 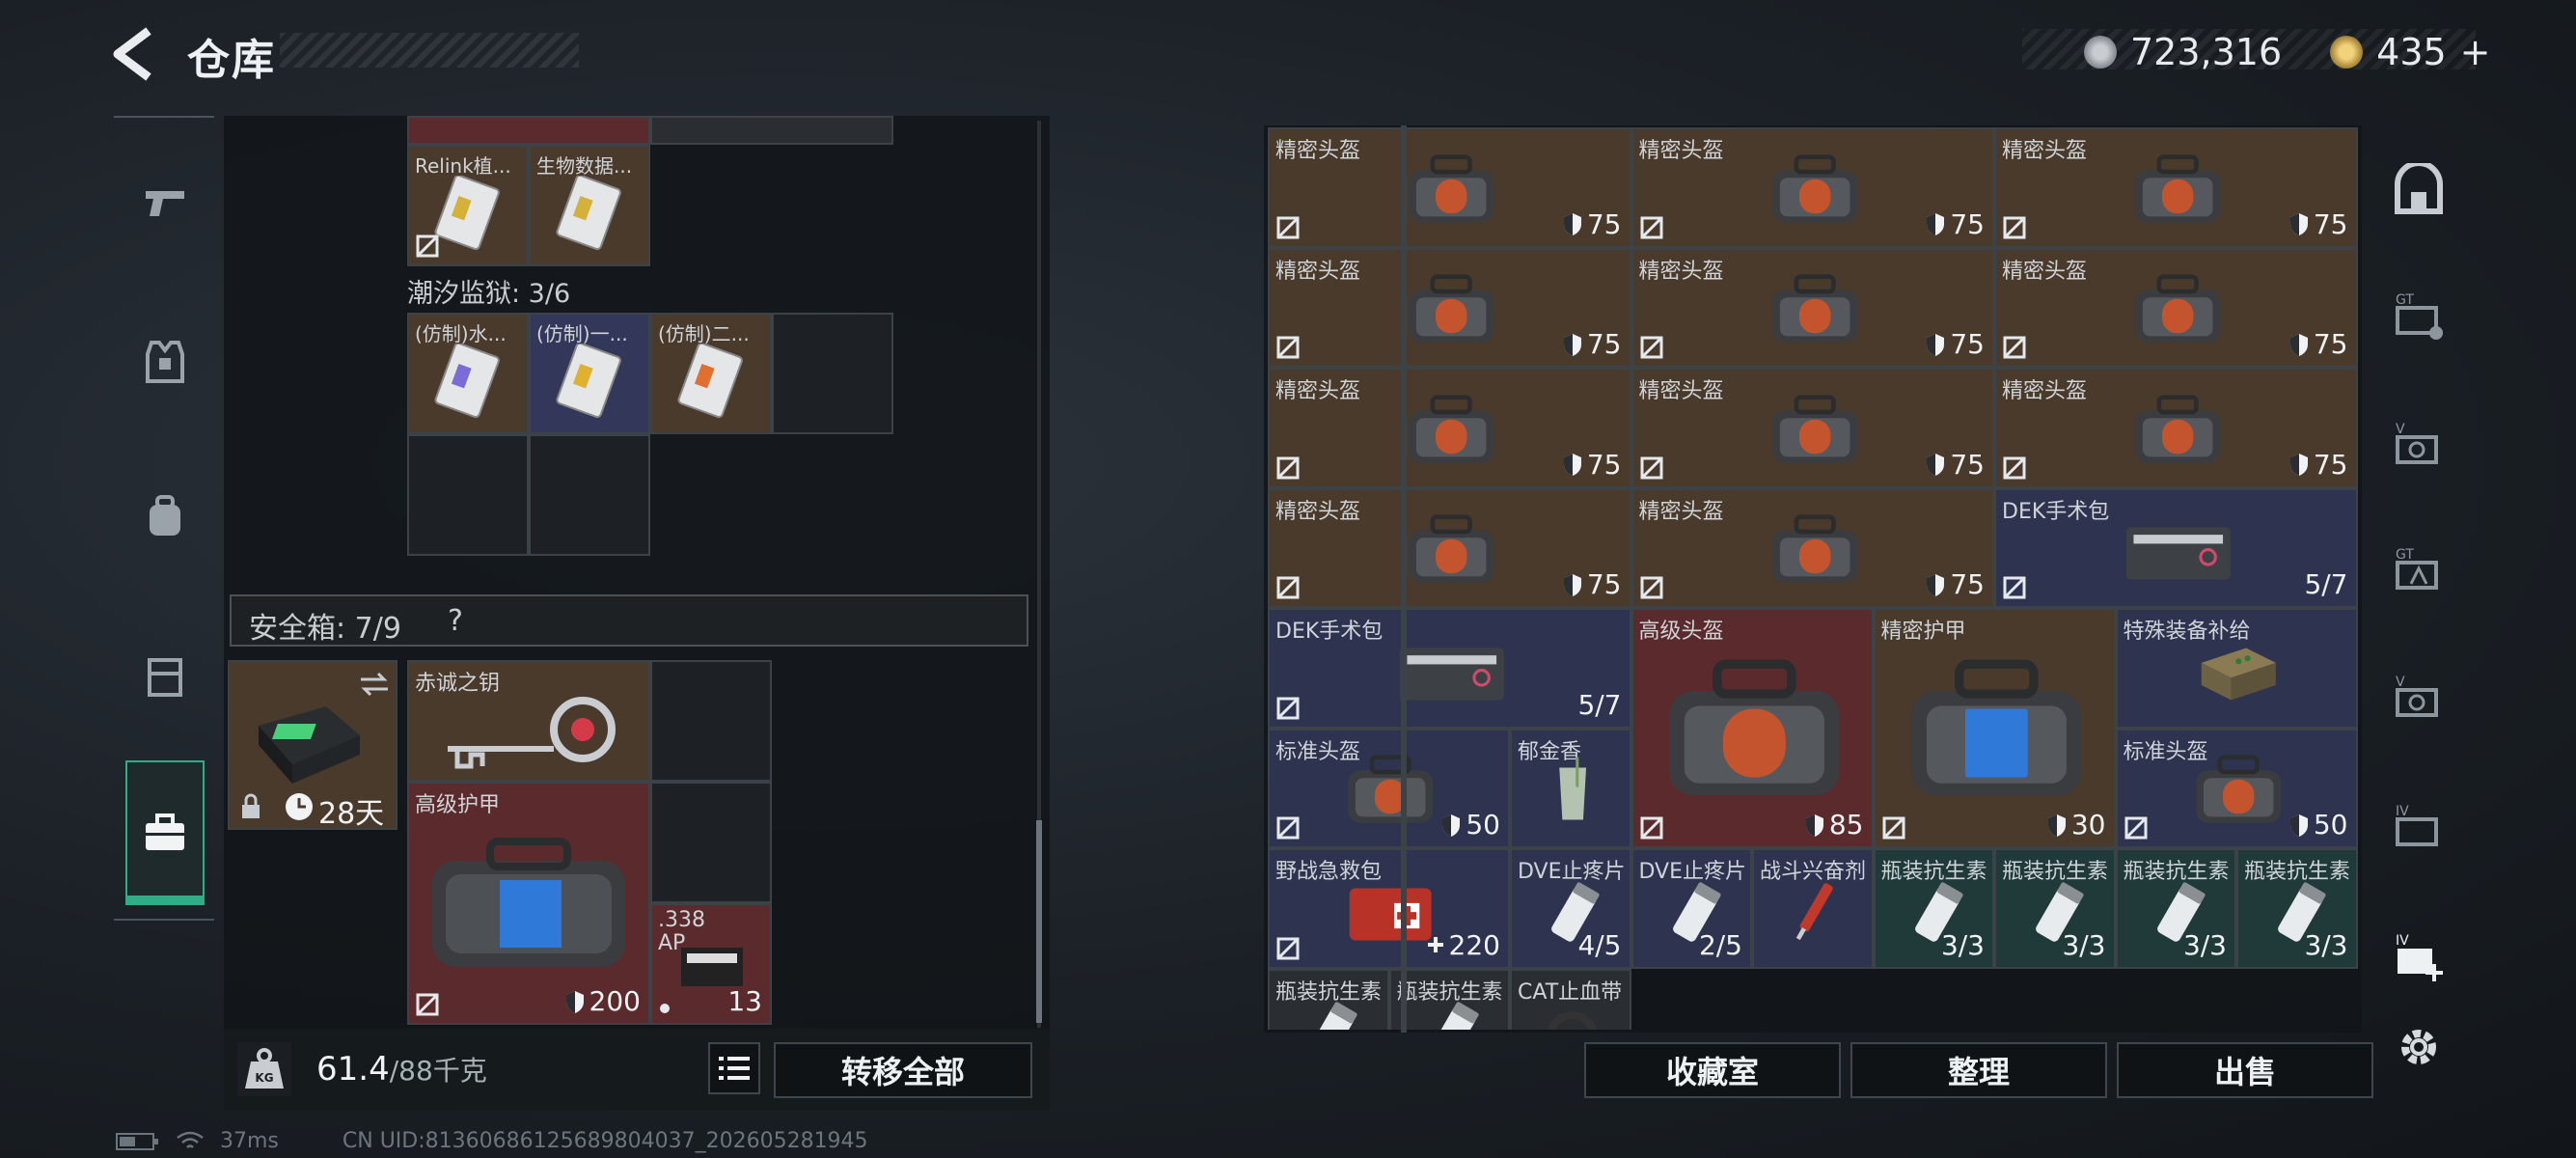 I want to click on vest-icon, so click(x=165, y=362).